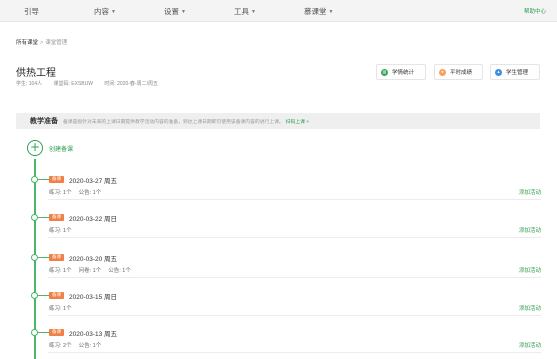 This screenshot has height=359, width=557. What do you see at coordinates (294, 339) in the screenshot?
I see `prep-card: 备课 2020-03-13 周五练习: 2个 公告: 1个 添加活动` at bounding box center [294, 339].